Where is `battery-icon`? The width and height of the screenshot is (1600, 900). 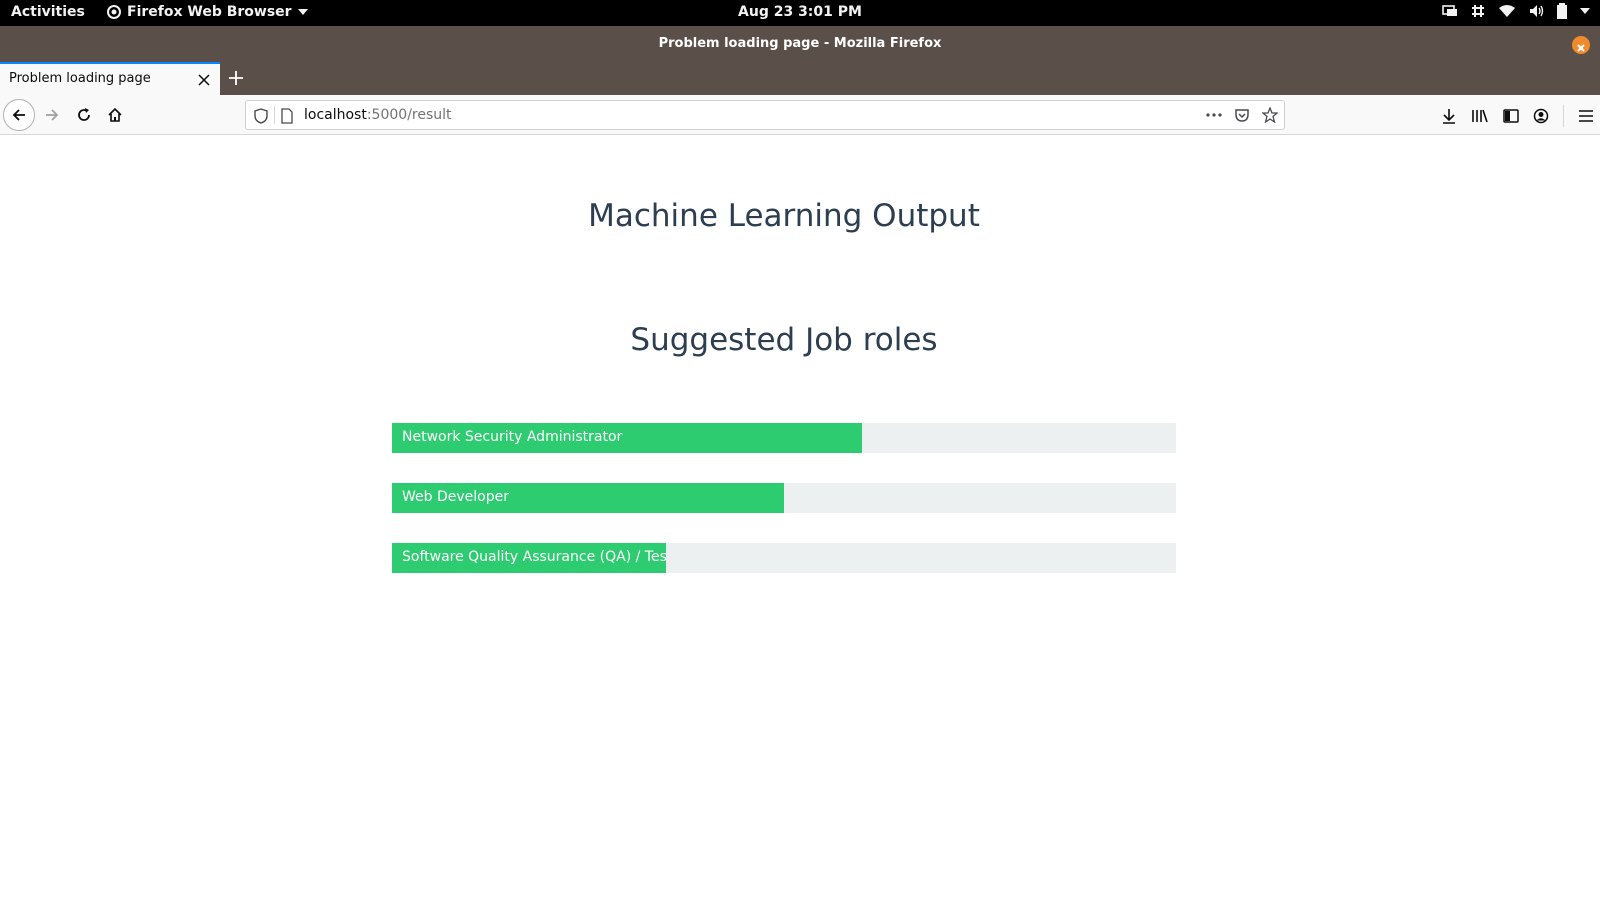
battery-icon is located at coordinates (1562, 11).